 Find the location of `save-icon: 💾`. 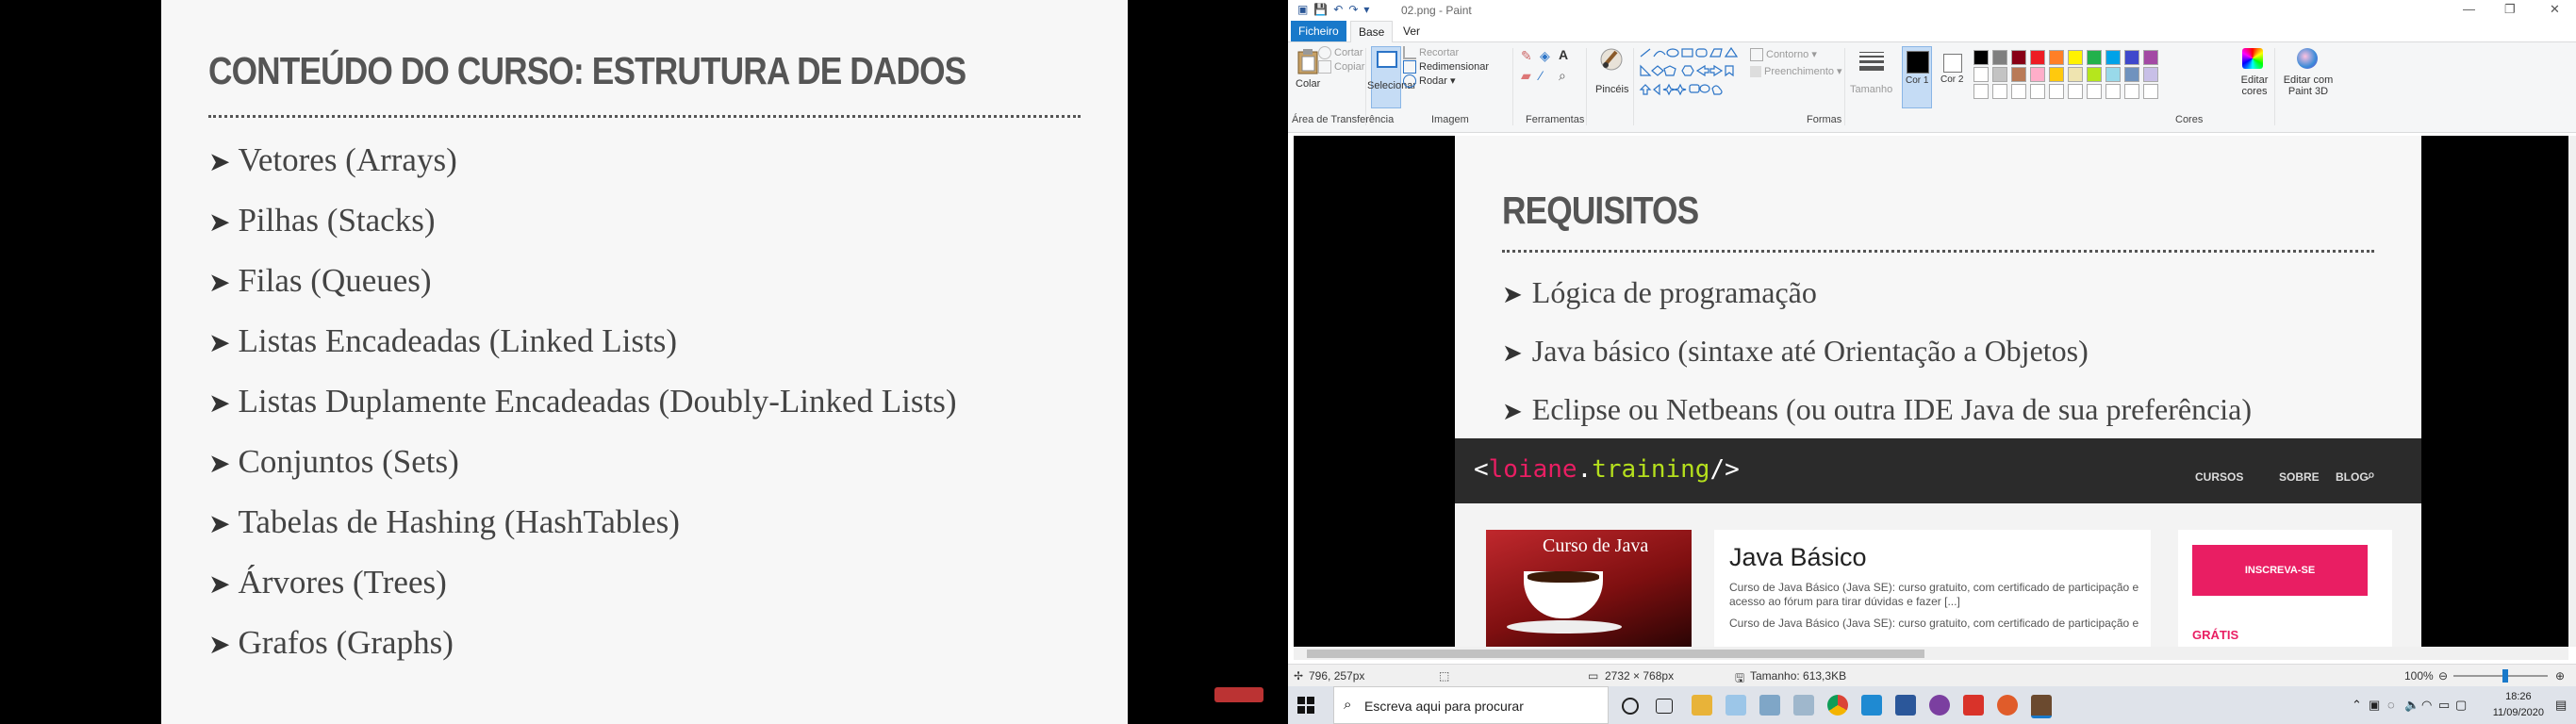

save-icon: 💾 is located at coordinates (1320, 9).